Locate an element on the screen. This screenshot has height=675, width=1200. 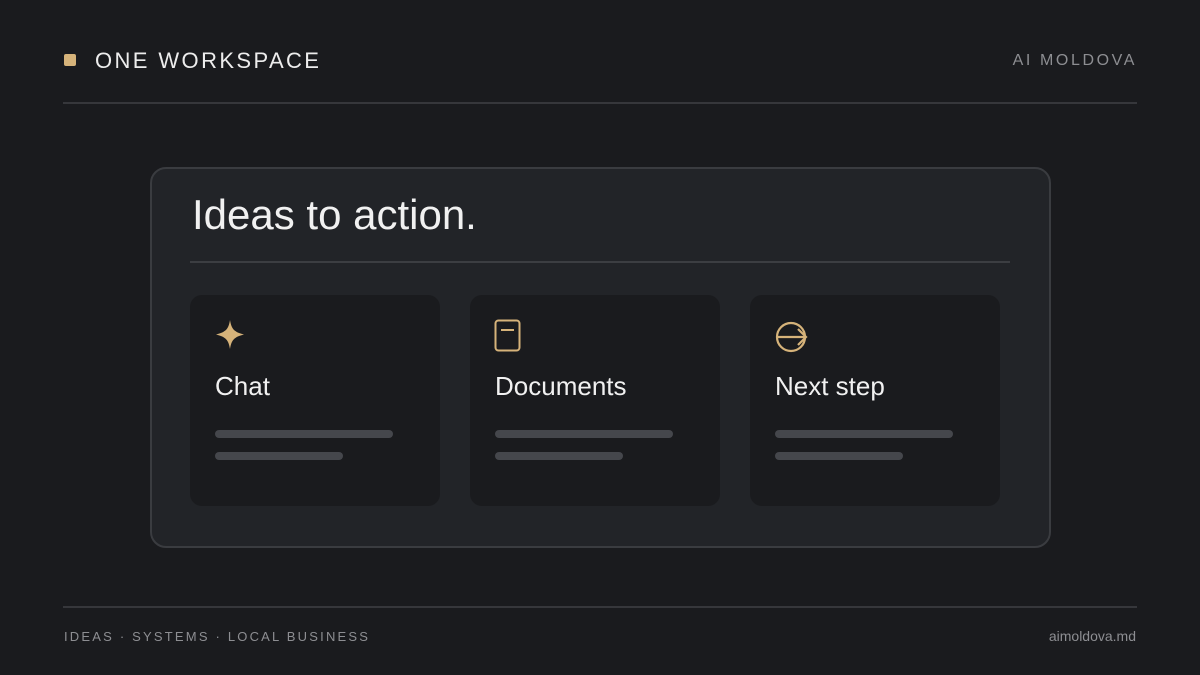
header-title: ONE WORKSPACE is located at coordinates (208, 60).